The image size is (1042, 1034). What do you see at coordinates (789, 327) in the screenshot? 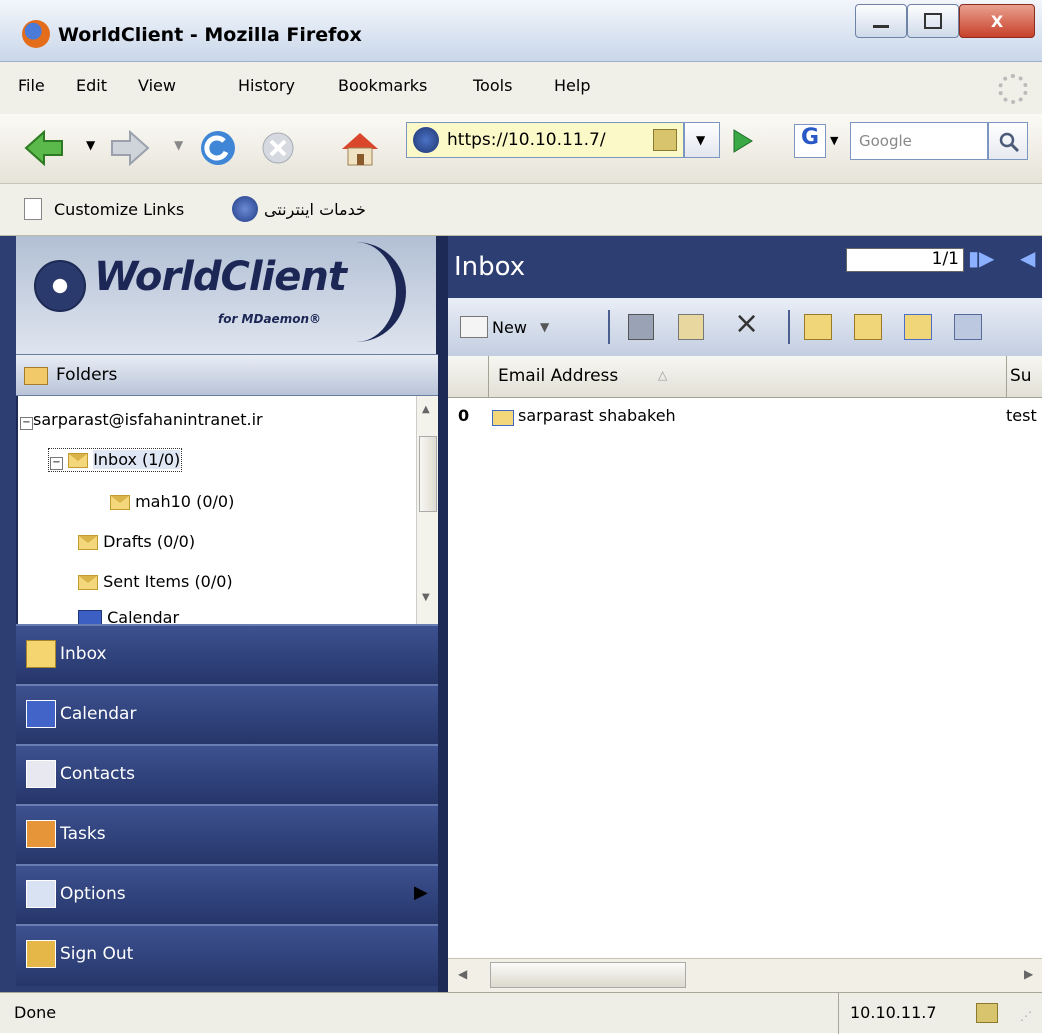
I see `toolbar-separator` at bounding box center [789, 327].